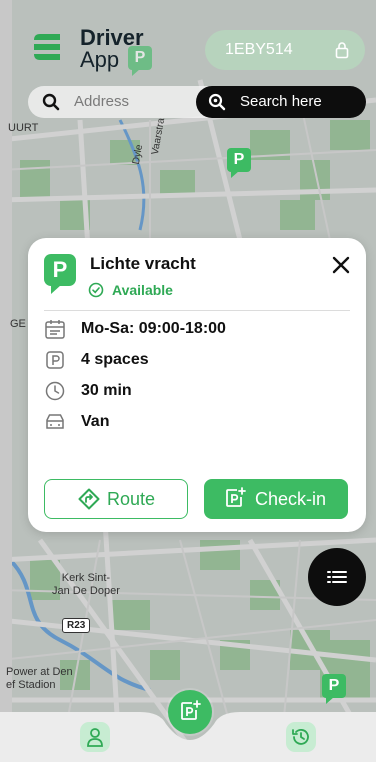  Describe the element at coordinates (341, 265) in the screenshot. I see `close-icon` at that location.